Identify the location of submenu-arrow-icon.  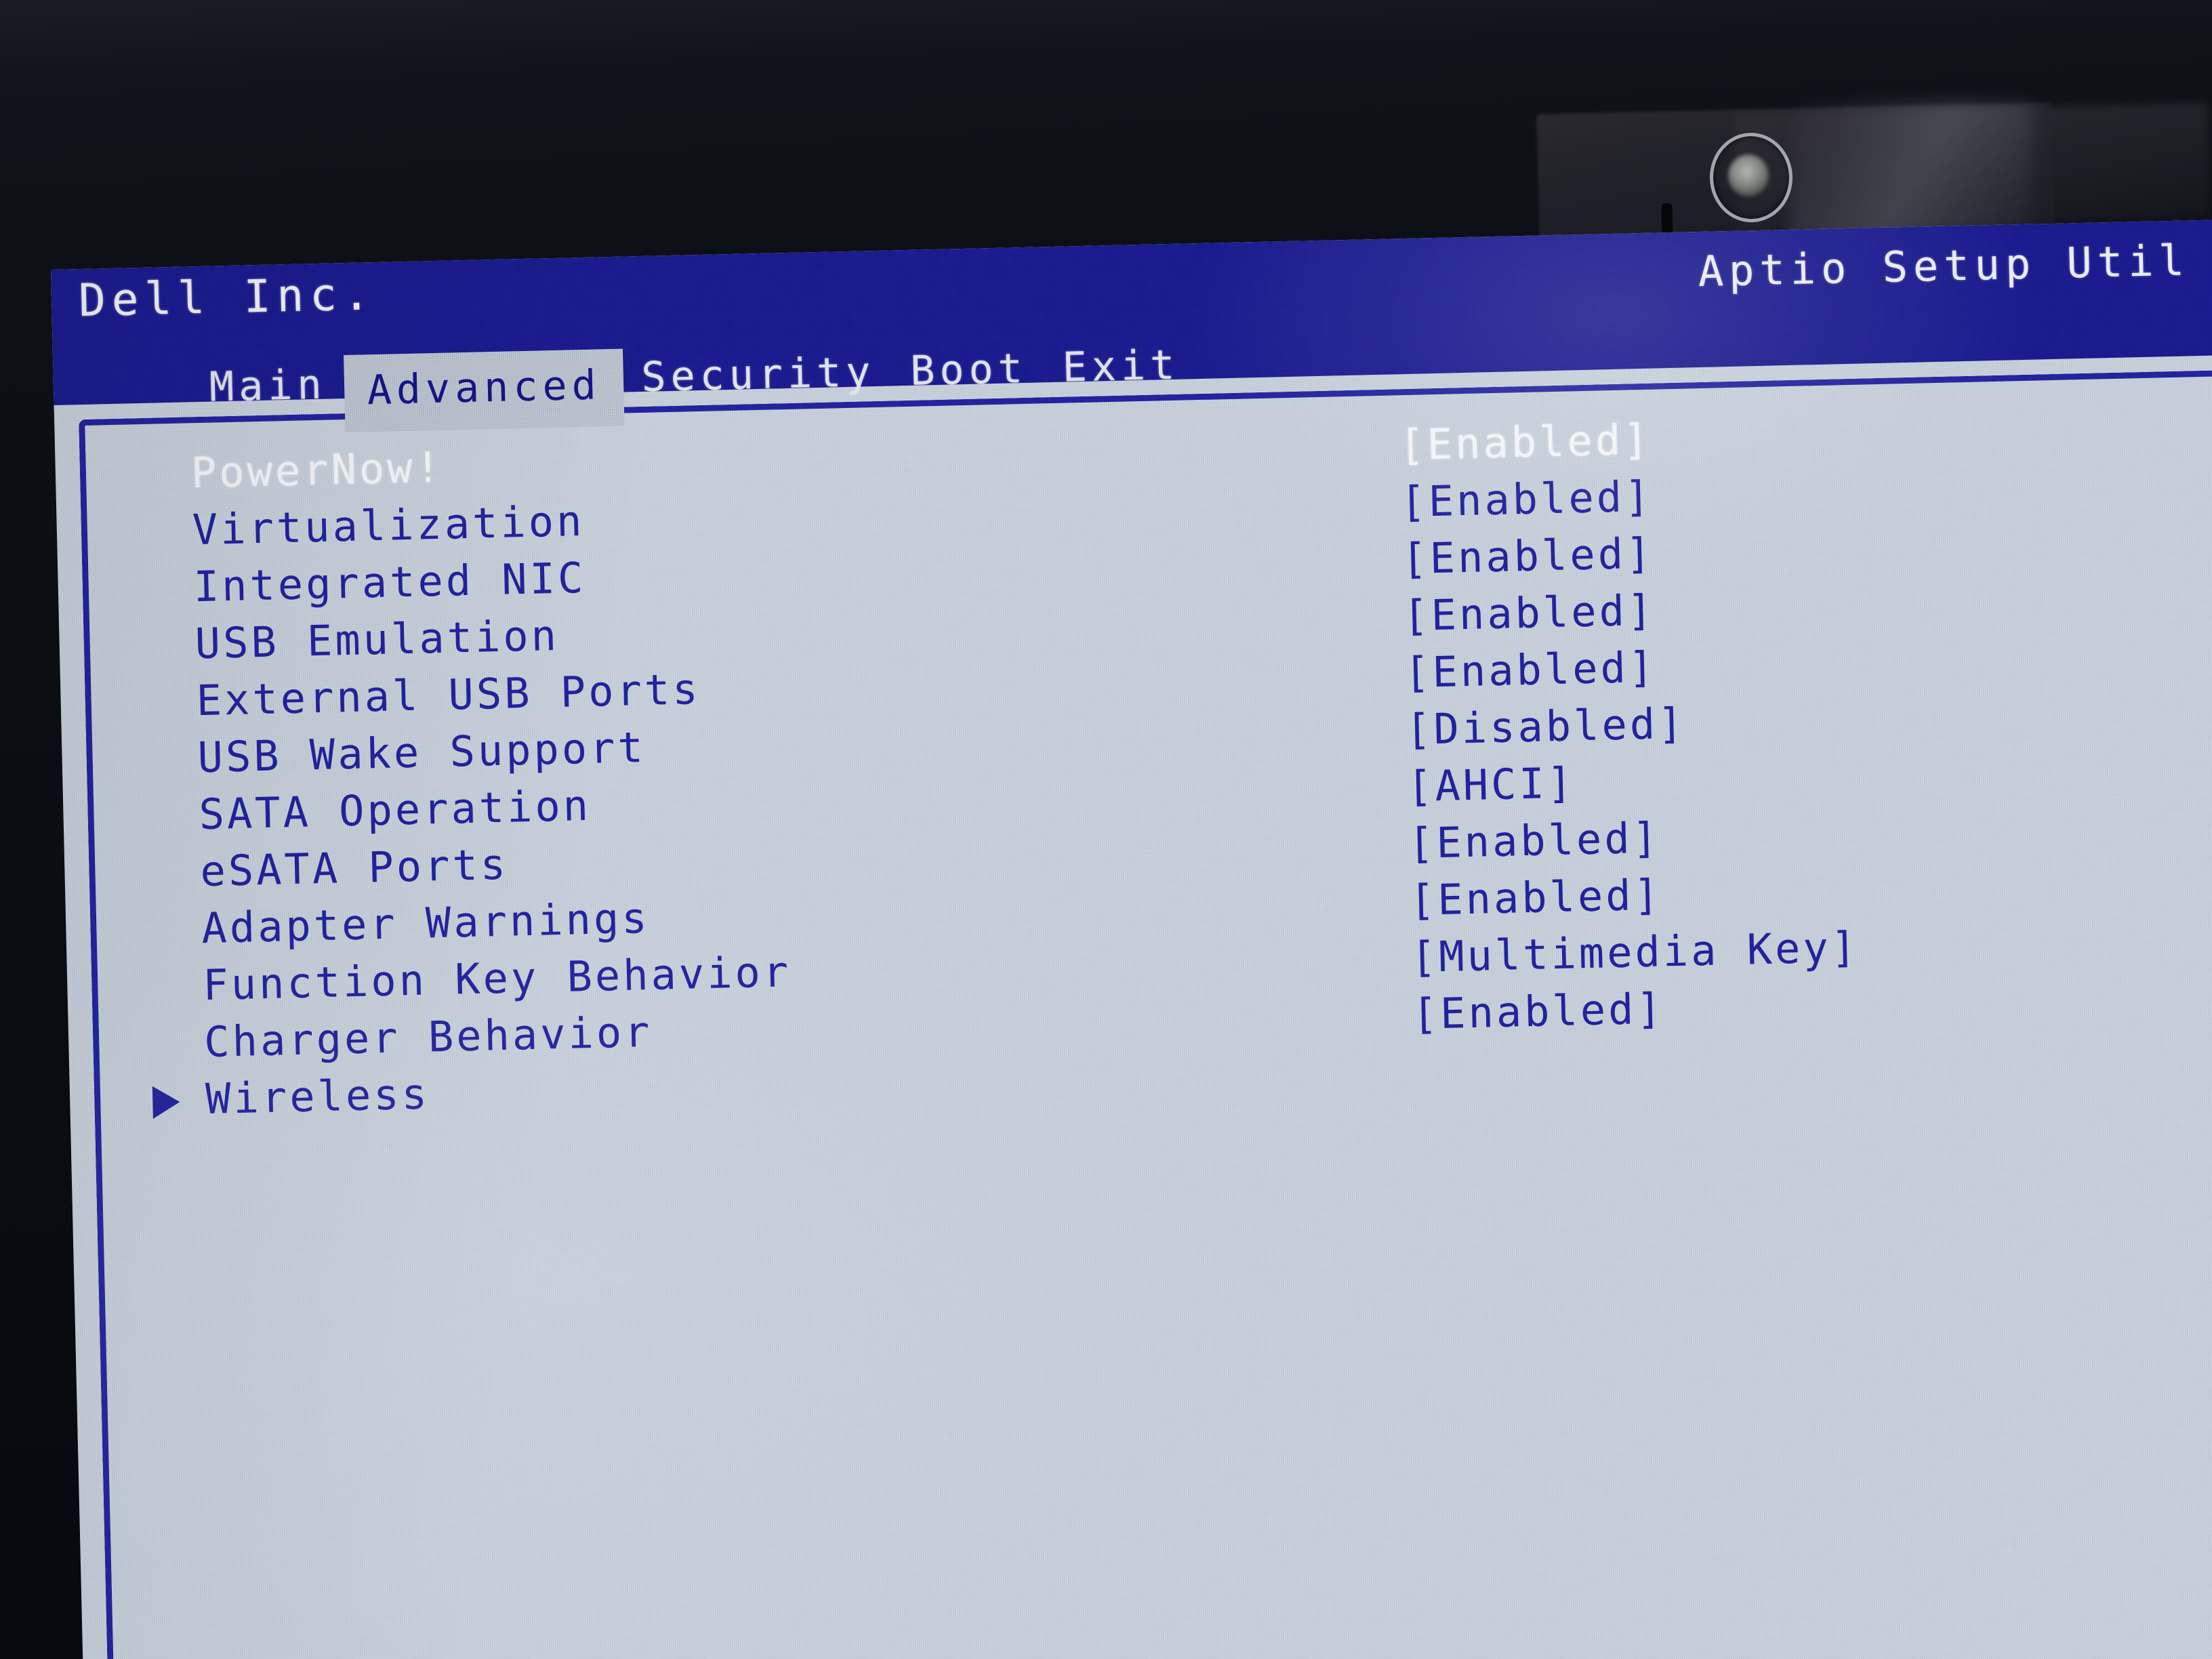
(166, 1102).